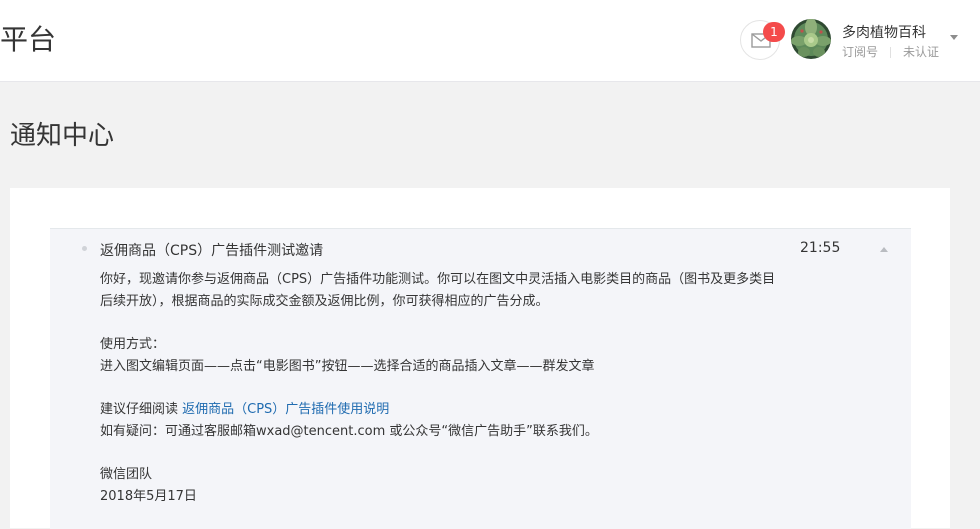  I want to click on platform-title: 平台, so click(28, 39).